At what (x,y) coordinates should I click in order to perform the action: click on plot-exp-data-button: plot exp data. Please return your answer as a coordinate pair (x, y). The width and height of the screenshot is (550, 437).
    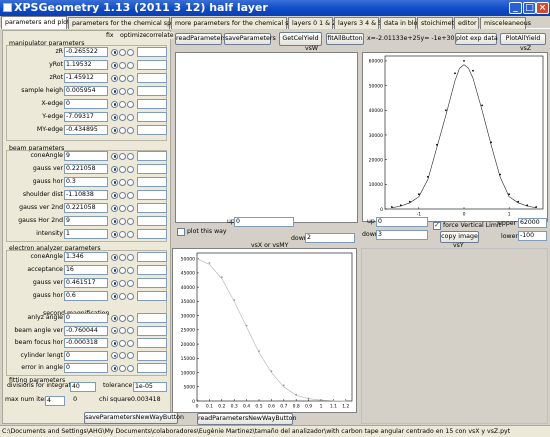
    Looking at the image, I should click on (476, 39).